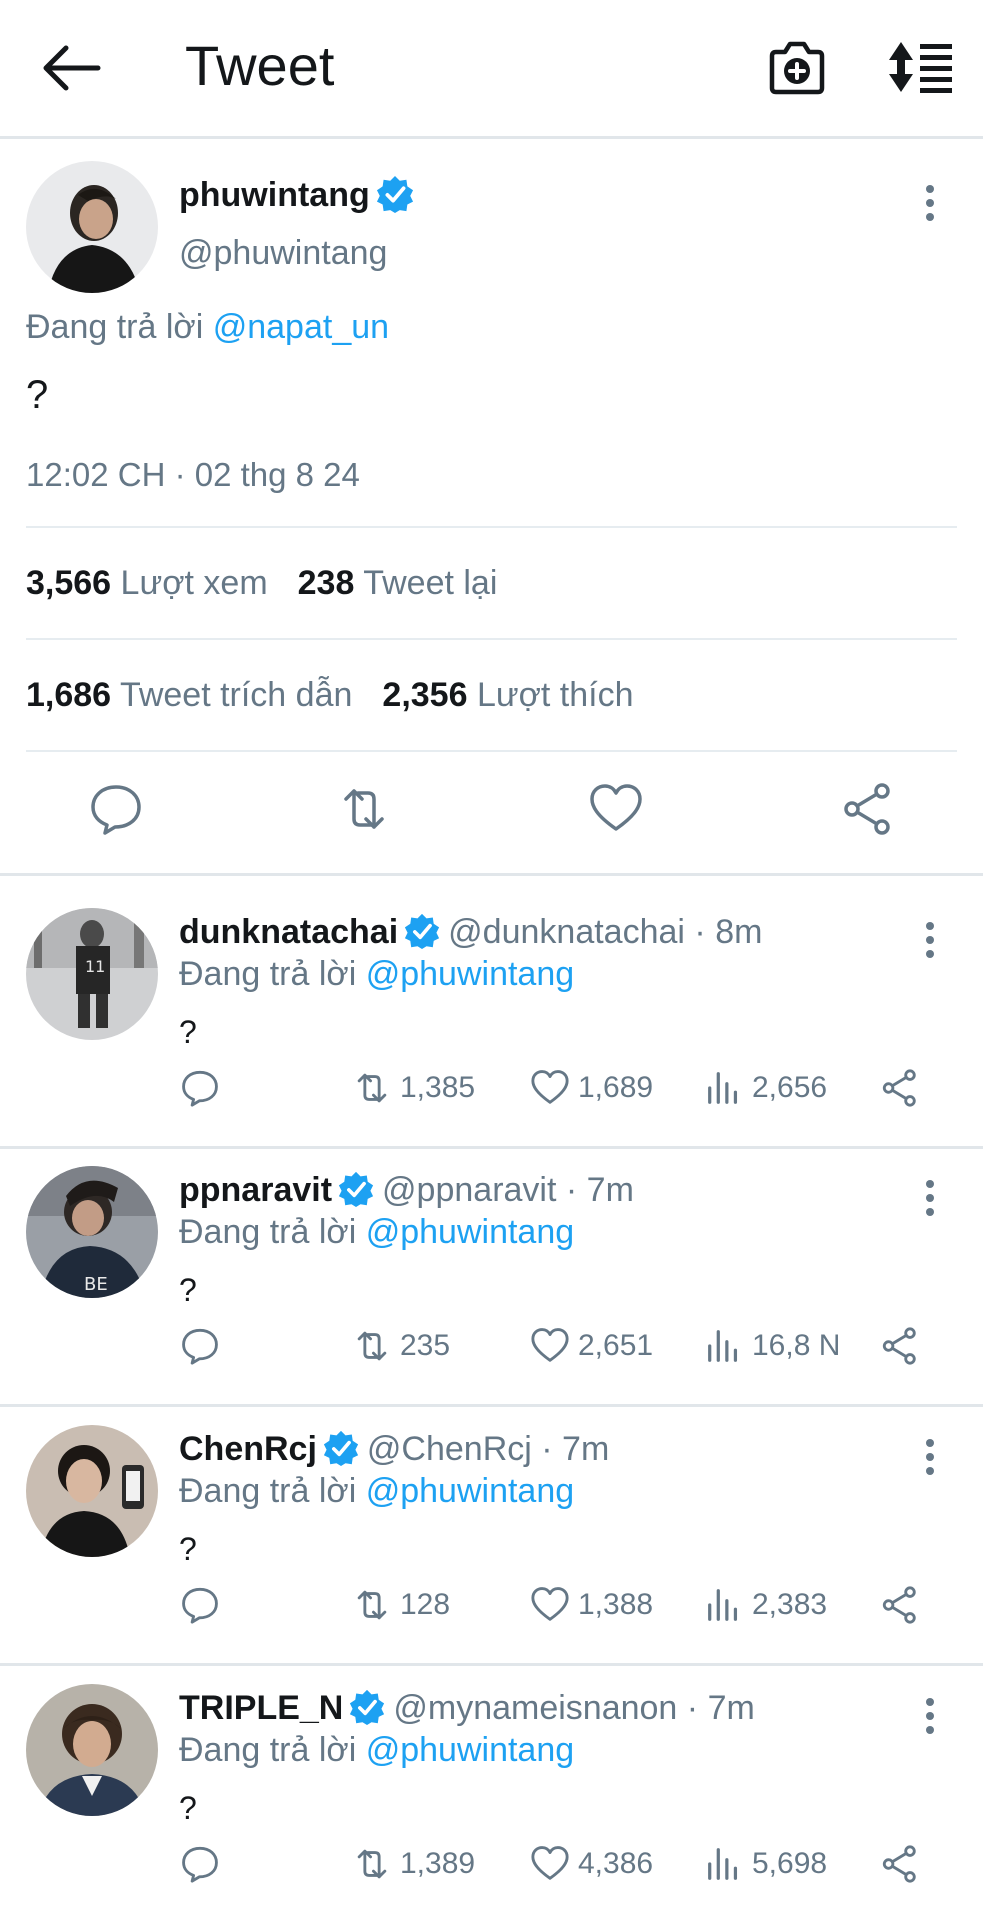  What do you see at coordinates (739, 932) in the screenshot?
I see `reply-time: 8m` at bounding box center [739, 932].